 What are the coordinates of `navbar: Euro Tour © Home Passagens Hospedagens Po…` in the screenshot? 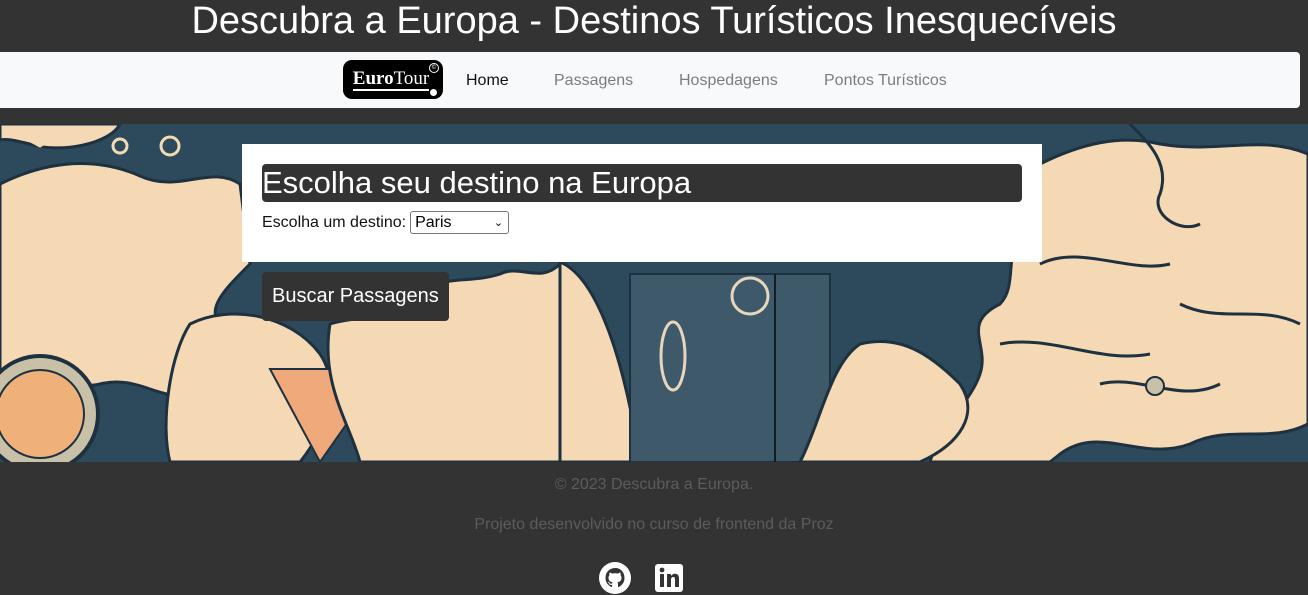 It's located at (650, 80).